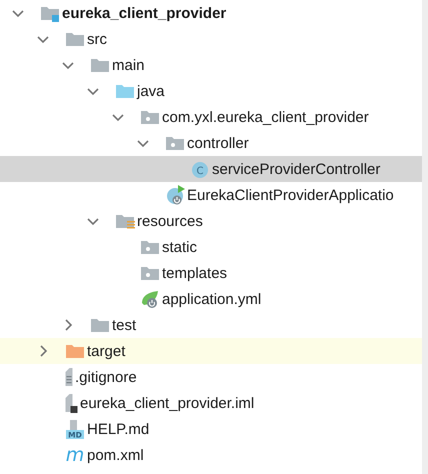 This screenshot has height=474, width=428. I want to click on tree-item: resources, so click(211, 221).